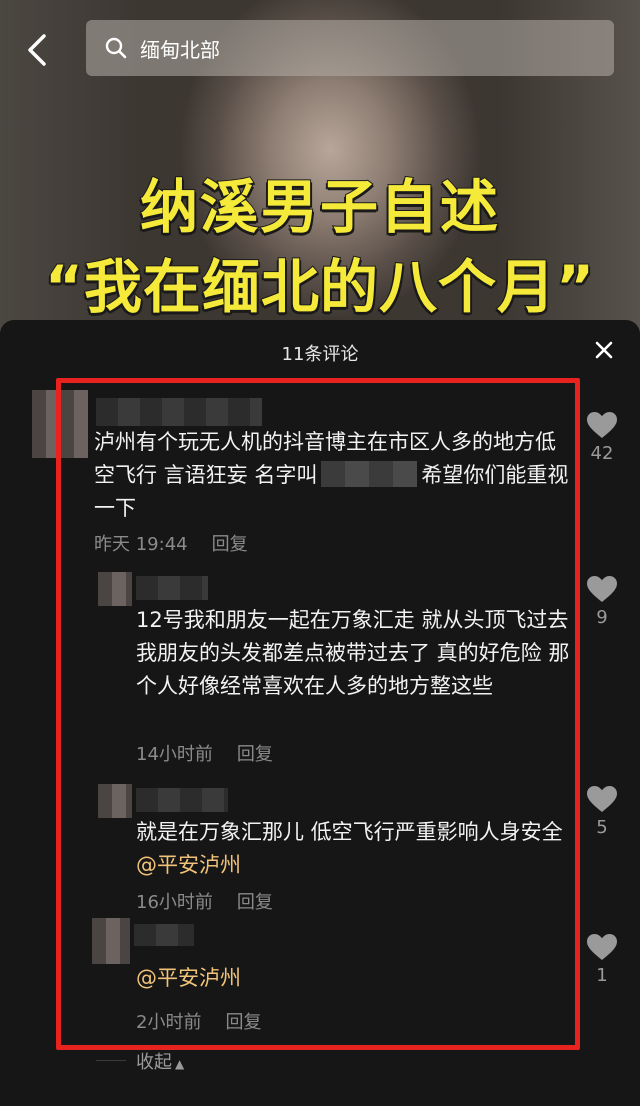 This screenshot has width=640, height=1106. Describe the element at coordinates (356, 978) in the screenshot. I see `comment-text: @平安泸州` at that location.